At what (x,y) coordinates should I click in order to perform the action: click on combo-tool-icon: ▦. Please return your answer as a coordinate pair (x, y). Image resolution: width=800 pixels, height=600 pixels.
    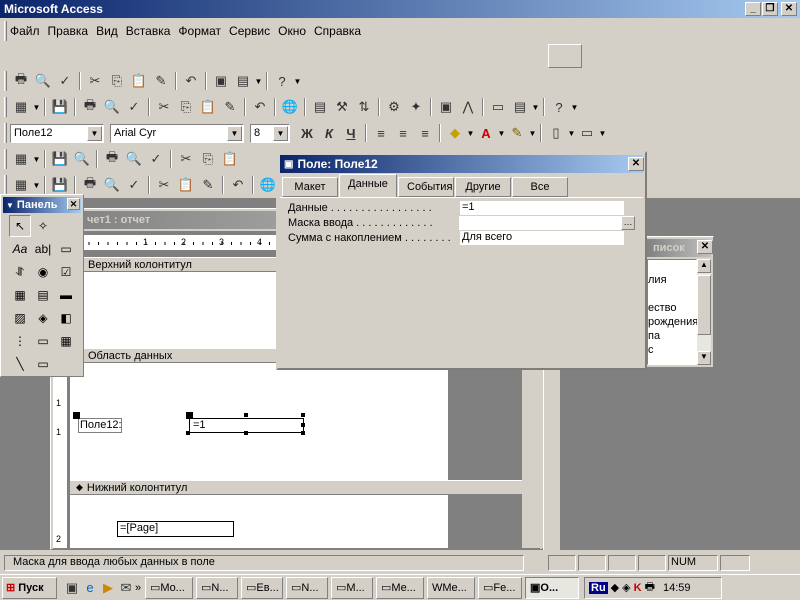
    Looking at the image, I should click on (20, 295).